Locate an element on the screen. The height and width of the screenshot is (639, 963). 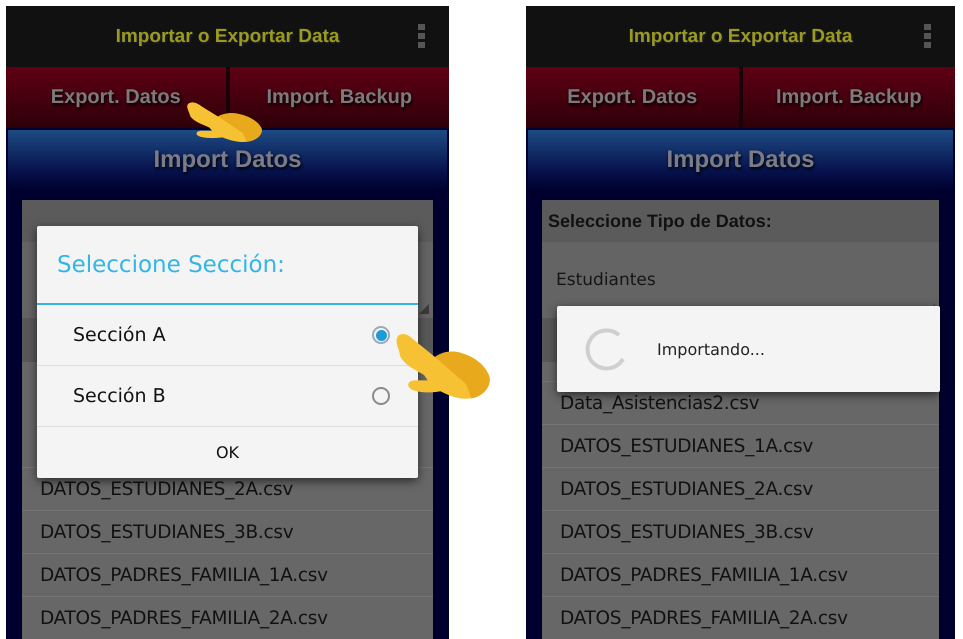
dialog-title: Seleccione Sección: is located at coordinates (171, 265).